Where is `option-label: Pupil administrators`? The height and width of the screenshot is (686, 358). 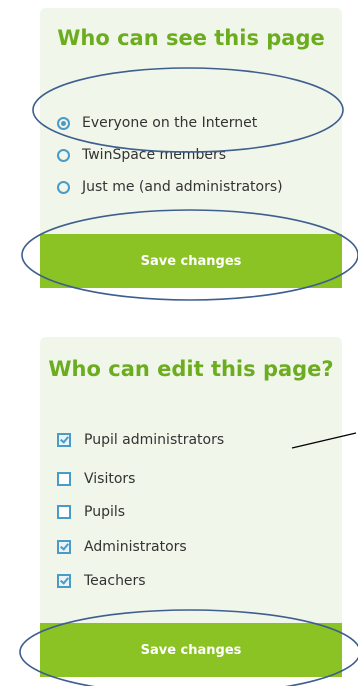
option-label: Pupil administrators is located at coordinates (154, 440).